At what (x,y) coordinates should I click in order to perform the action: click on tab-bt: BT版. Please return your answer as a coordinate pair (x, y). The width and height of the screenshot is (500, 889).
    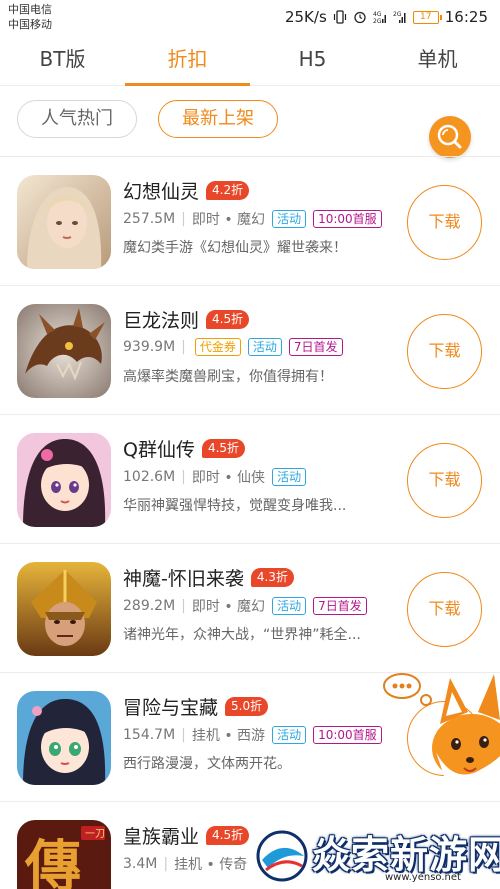
    Looking at the image, I should click on (62, 59).